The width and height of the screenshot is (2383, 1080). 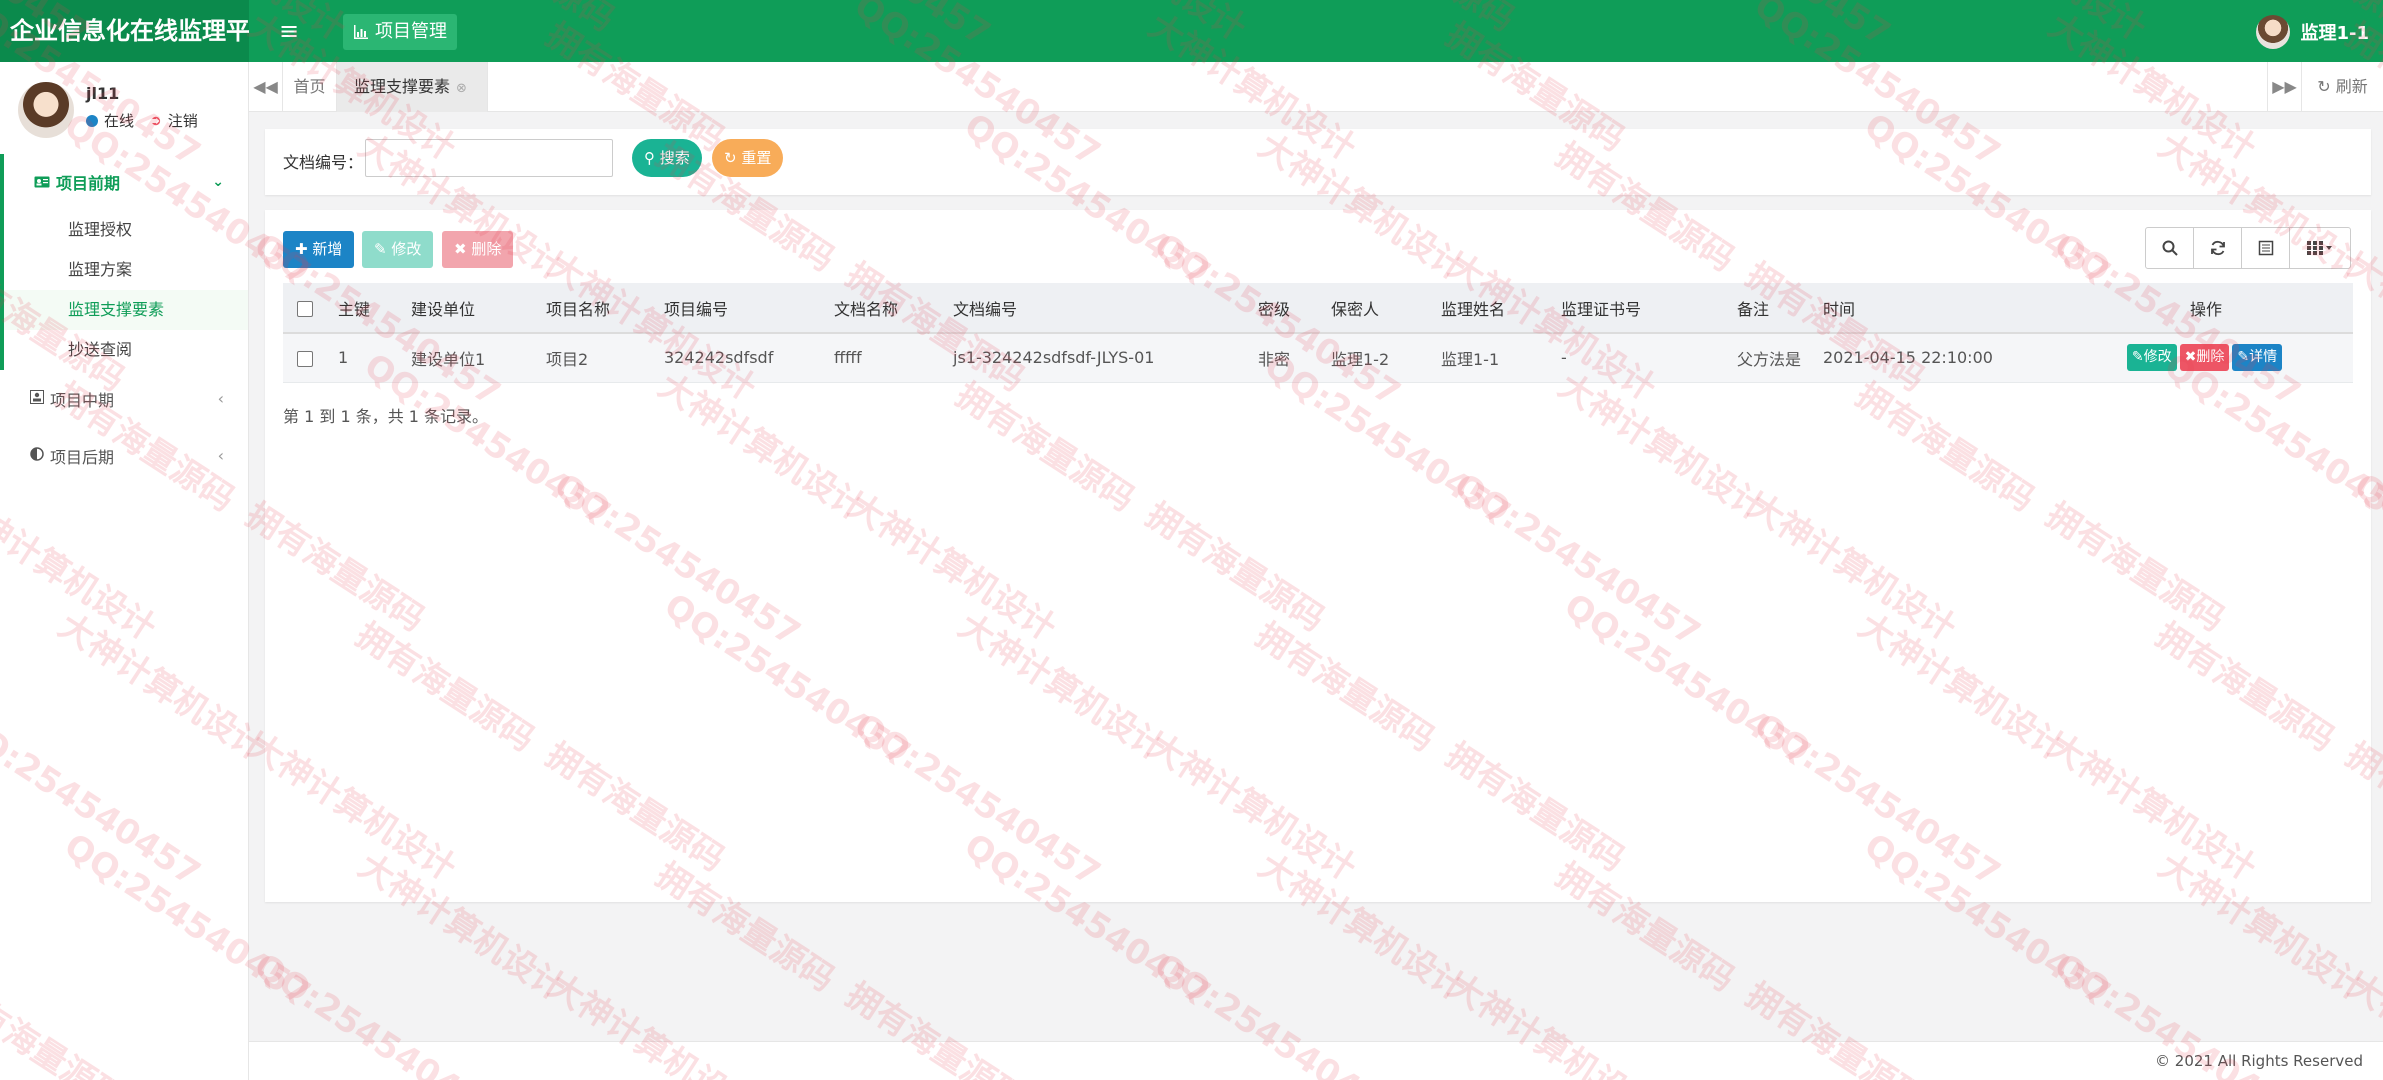 I want to click on table-refresh-button, so click(x=2217, y=248).